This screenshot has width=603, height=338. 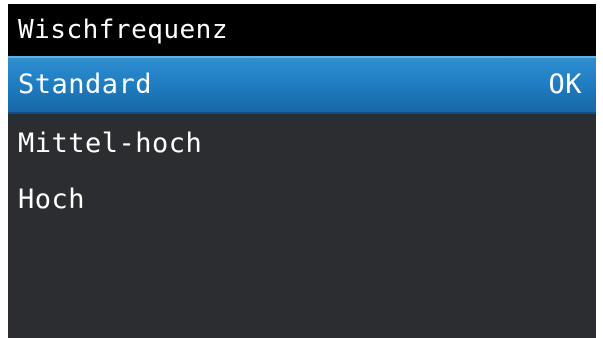 What do you see at coordinates (52, 199) in the screenshot?
I see `menu-item-label: Hoch` at bounding box center [52, 199].